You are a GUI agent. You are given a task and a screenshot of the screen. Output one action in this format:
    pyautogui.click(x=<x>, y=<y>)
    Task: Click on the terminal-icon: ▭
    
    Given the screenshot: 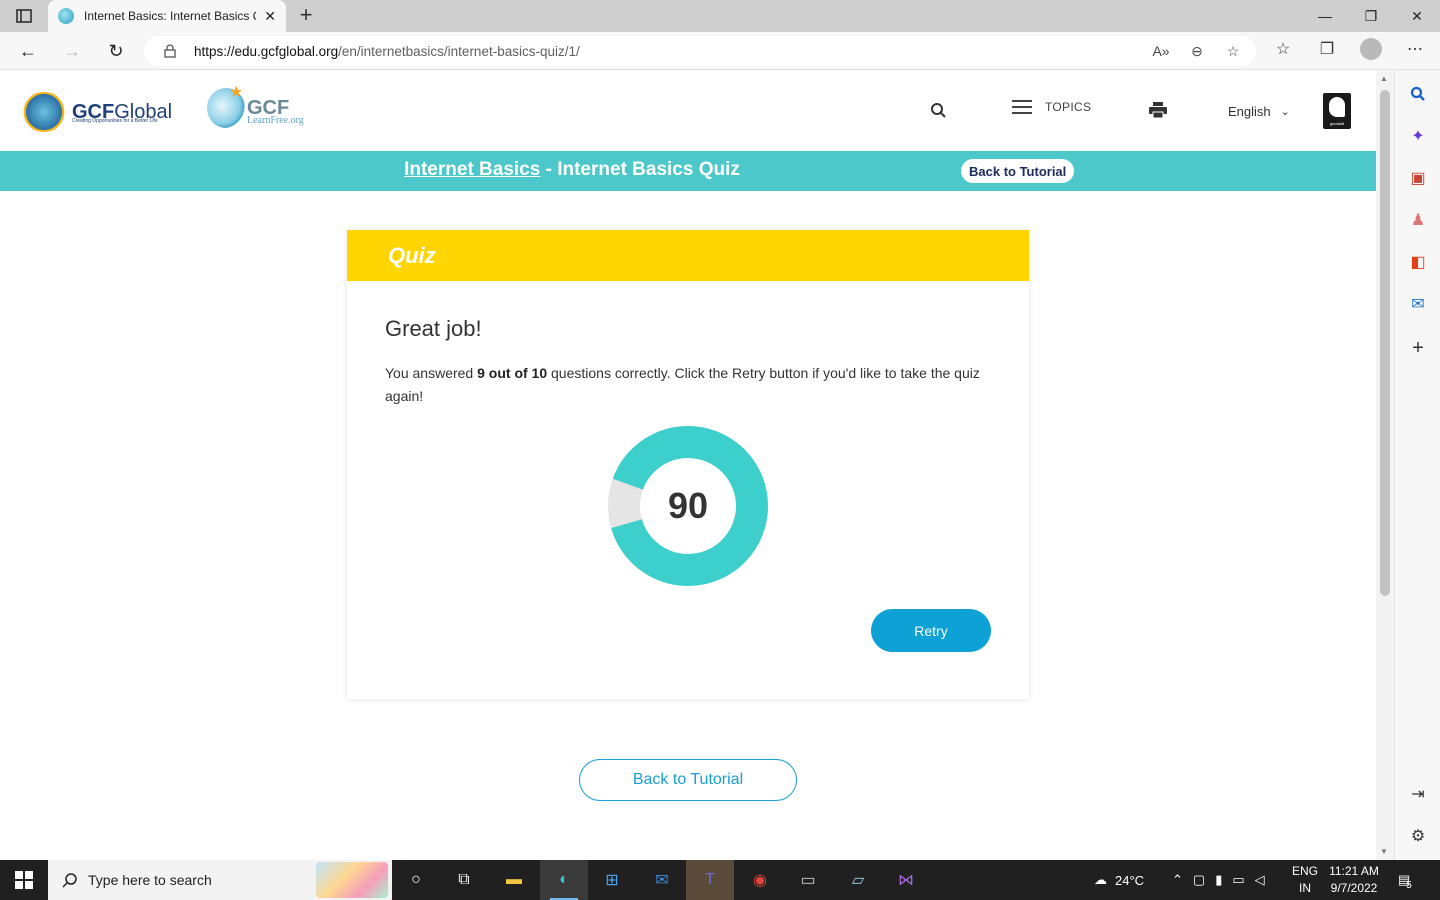 What is the action you would take?
    pyautogui.click(x=808, y=880)
    